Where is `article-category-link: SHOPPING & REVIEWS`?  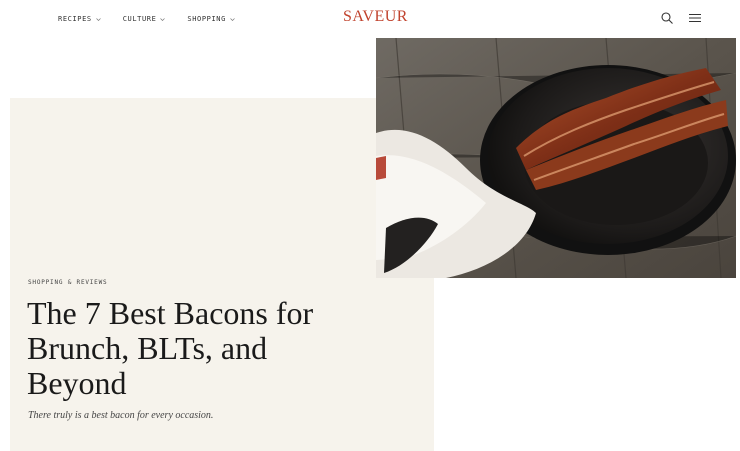 article-category-link: SHOPPING & REVIEWS is located at coordinates (67, 282).